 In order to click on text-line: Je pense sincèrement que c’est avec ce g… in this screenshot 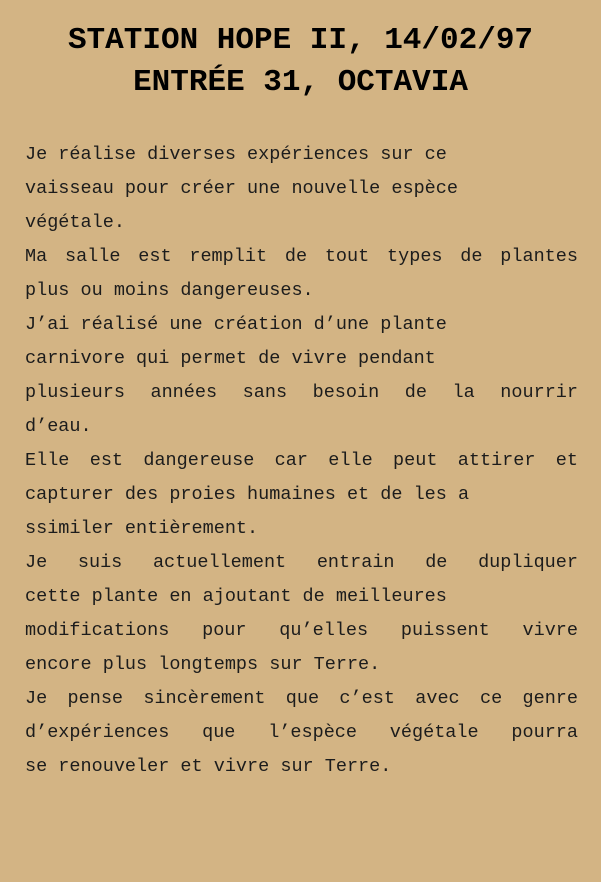, I will do `click(301, 698)`.